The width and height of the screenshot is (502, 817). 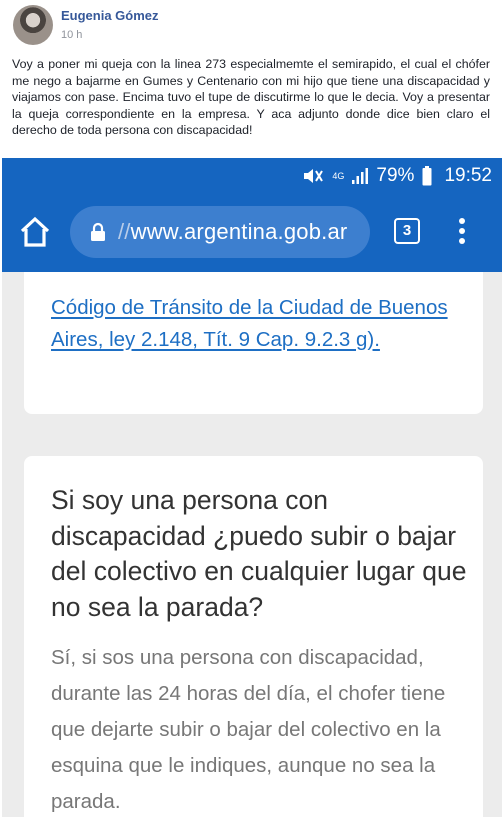 What do you see at coordinates (338, 175) in the screenshot?
I see `network-type: 4G` at bounding box center [338, 175].